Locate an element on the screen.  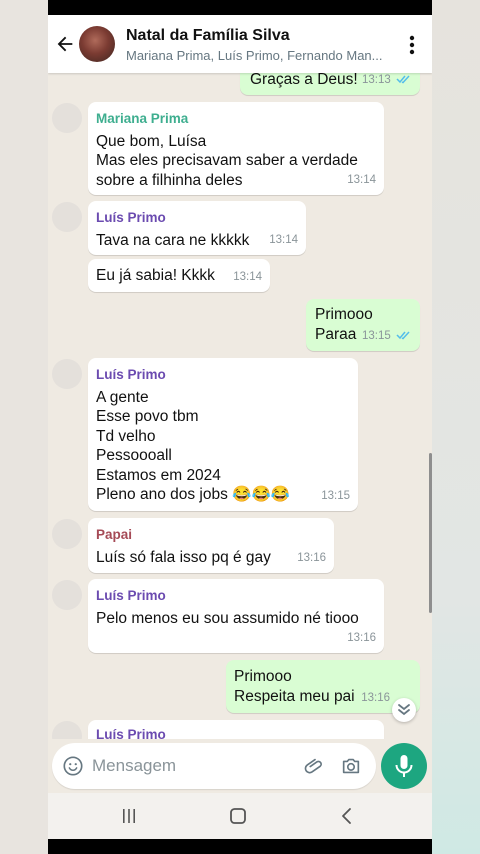
arrow-left-icon is located at coordinates (65, 44).